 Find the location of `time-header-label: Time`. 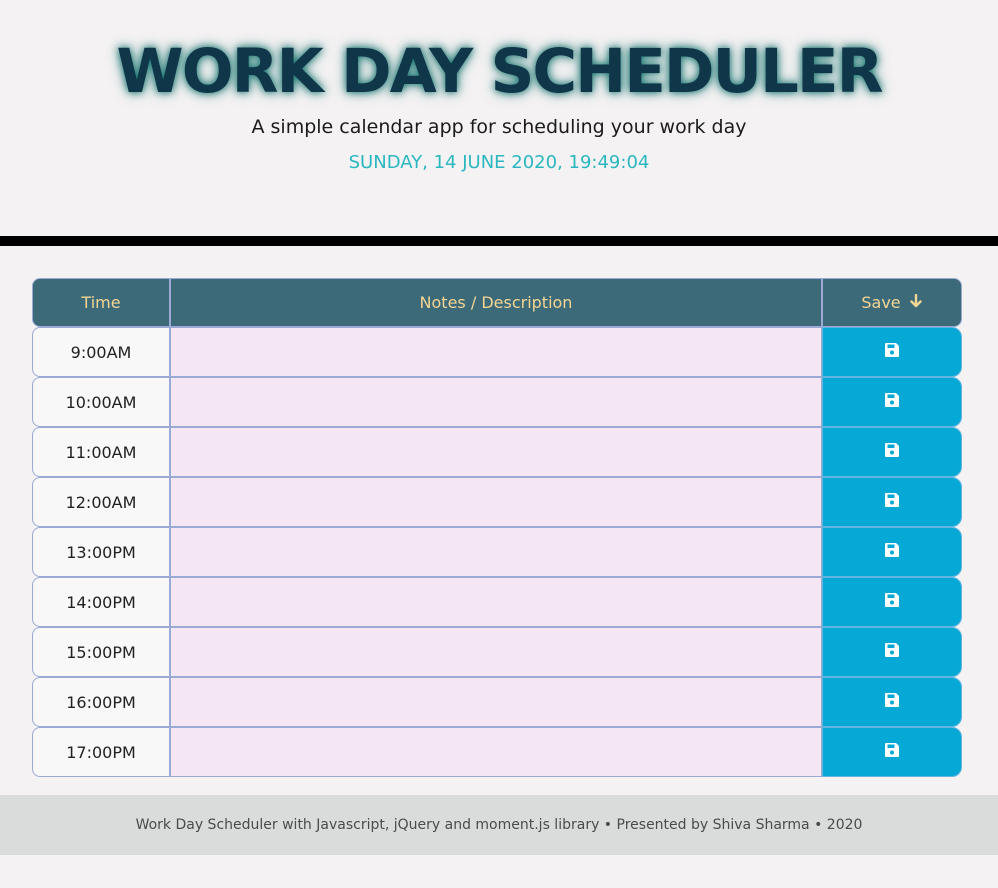

time-header-label: Time is located at coordinates (101, 302).